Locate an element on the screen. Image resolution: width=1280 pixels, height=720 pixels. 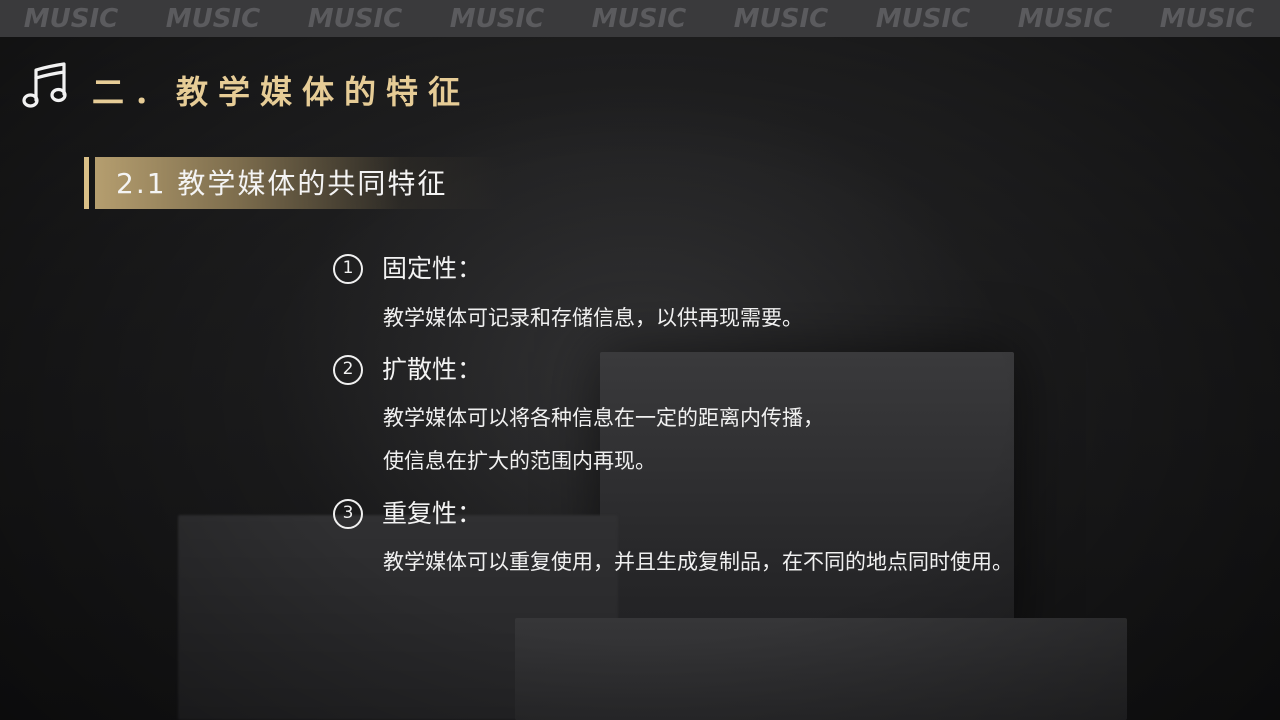
item-description: 使信息在扩大的范围内再现。 is located at coordinates (519, 461).